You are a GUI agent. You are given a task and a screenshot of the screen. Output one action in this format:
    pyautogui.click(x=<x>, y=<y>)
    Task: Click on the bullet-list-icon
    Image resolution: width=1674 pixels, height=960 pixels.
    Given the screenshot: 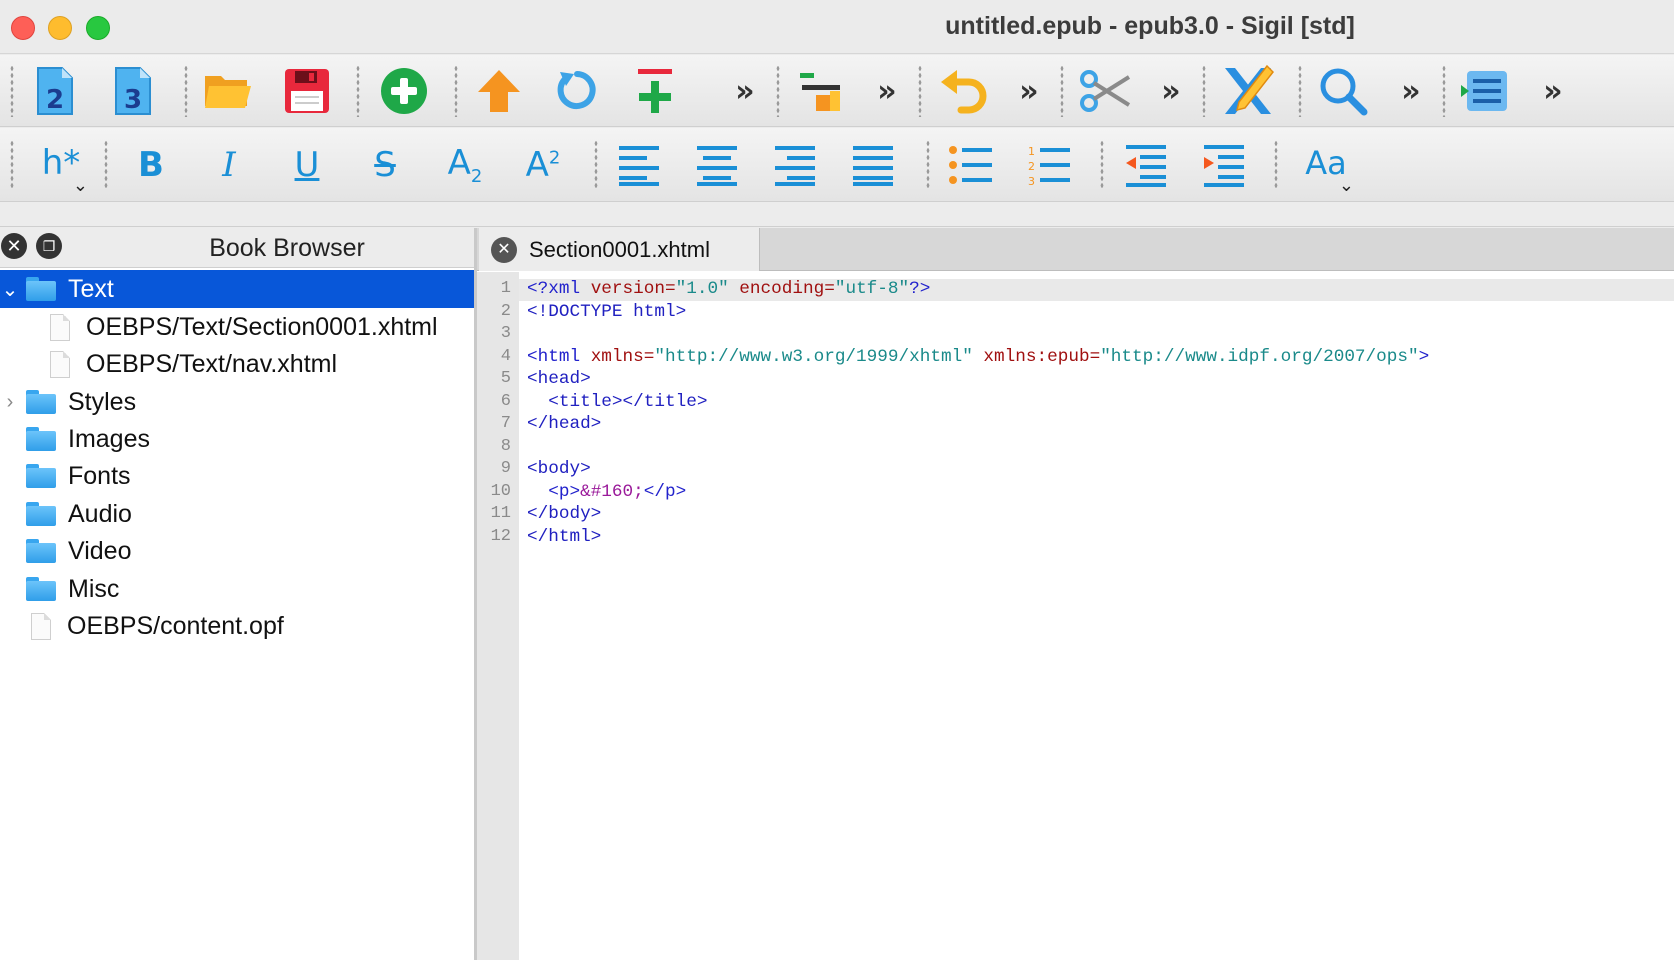 What is the action you would take?
    pyautogui.click(x=970, y=165)
    